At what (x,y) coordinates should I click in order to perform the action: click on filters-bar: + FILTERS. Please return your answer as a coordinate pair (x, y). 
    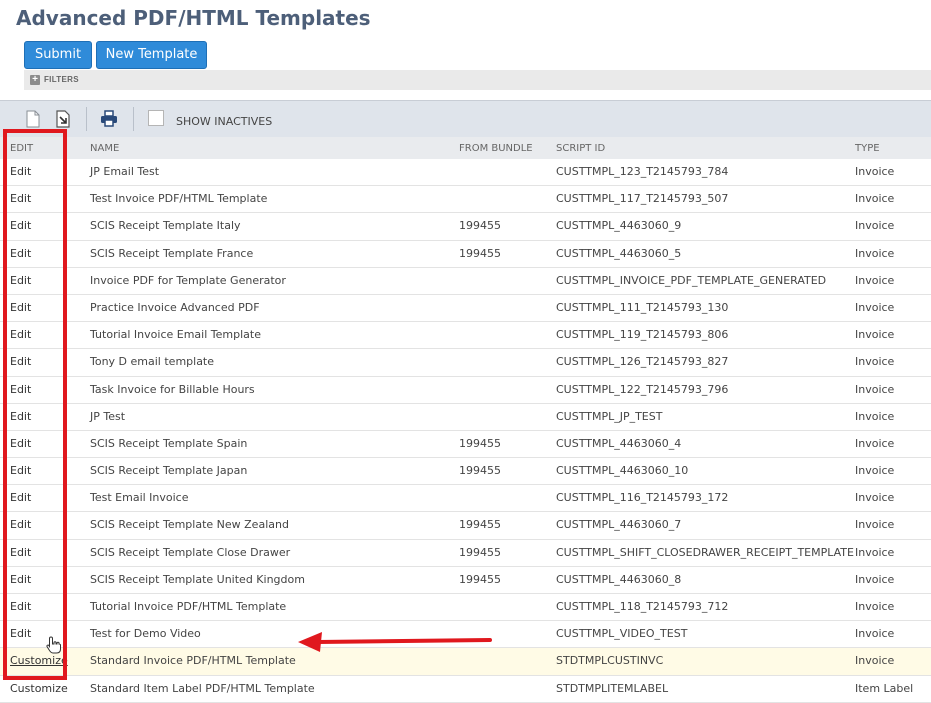
    Looking at the image, I should click on (477, 80).